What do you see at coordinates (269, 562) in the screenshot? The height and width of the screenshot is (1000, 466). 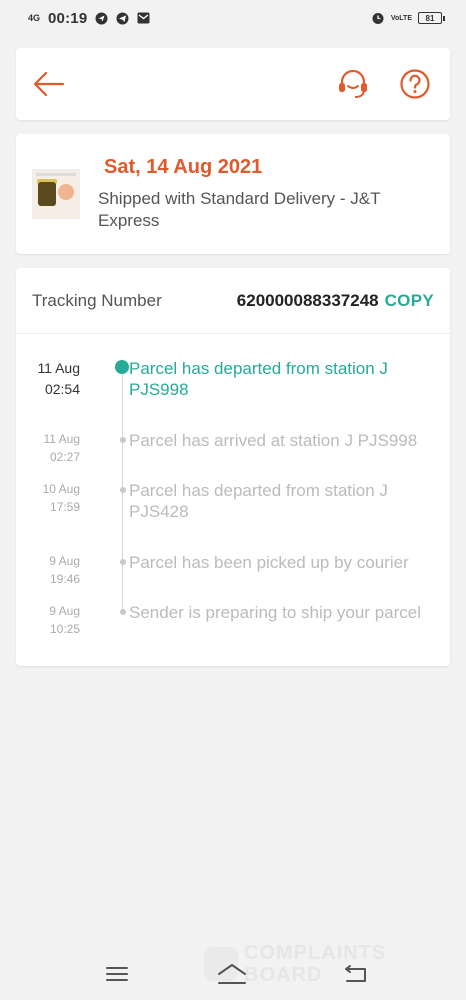 I see `event-description: Parcel has been picked up by courier` at bounding box center [269, 562].